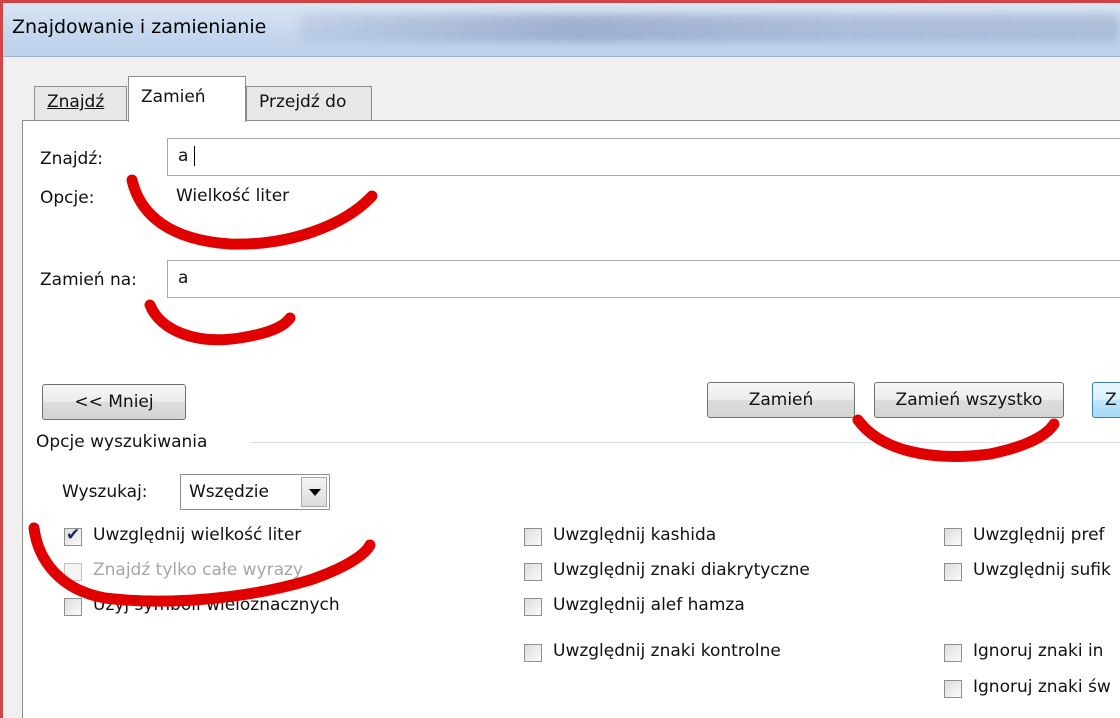 The height and width of the screenshot is (718, 1120). I want to click on diacritics-label: Uwzględnij znaki diakrytyczne, so click(681, 570).